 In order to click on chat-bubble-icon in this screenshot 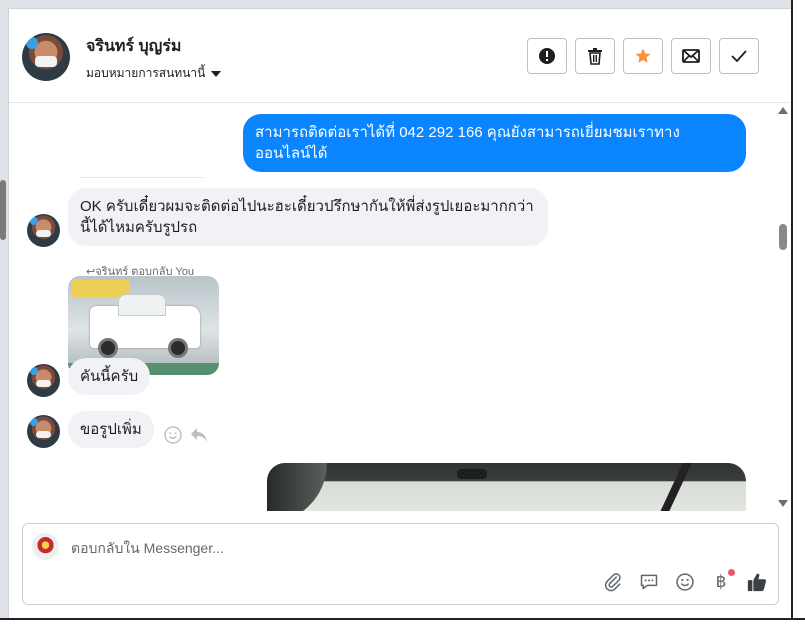, I will do `click(649, 582)`.